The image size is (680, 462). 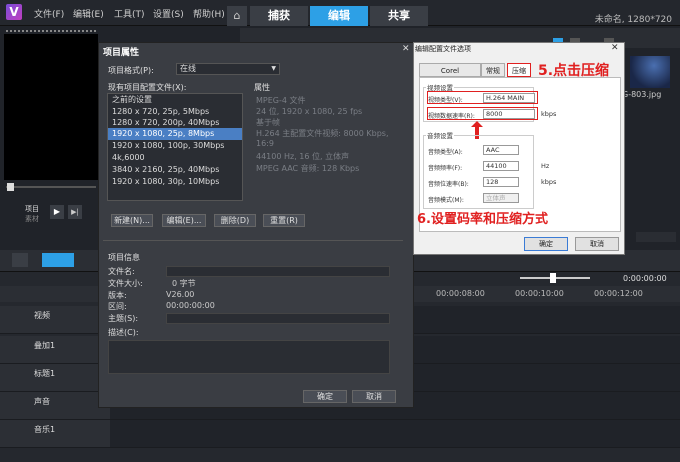 What do you see at coordinates (374, 396) in the screenshot?
I see `cancel-button: 取消` at bounding box center [374, 396].